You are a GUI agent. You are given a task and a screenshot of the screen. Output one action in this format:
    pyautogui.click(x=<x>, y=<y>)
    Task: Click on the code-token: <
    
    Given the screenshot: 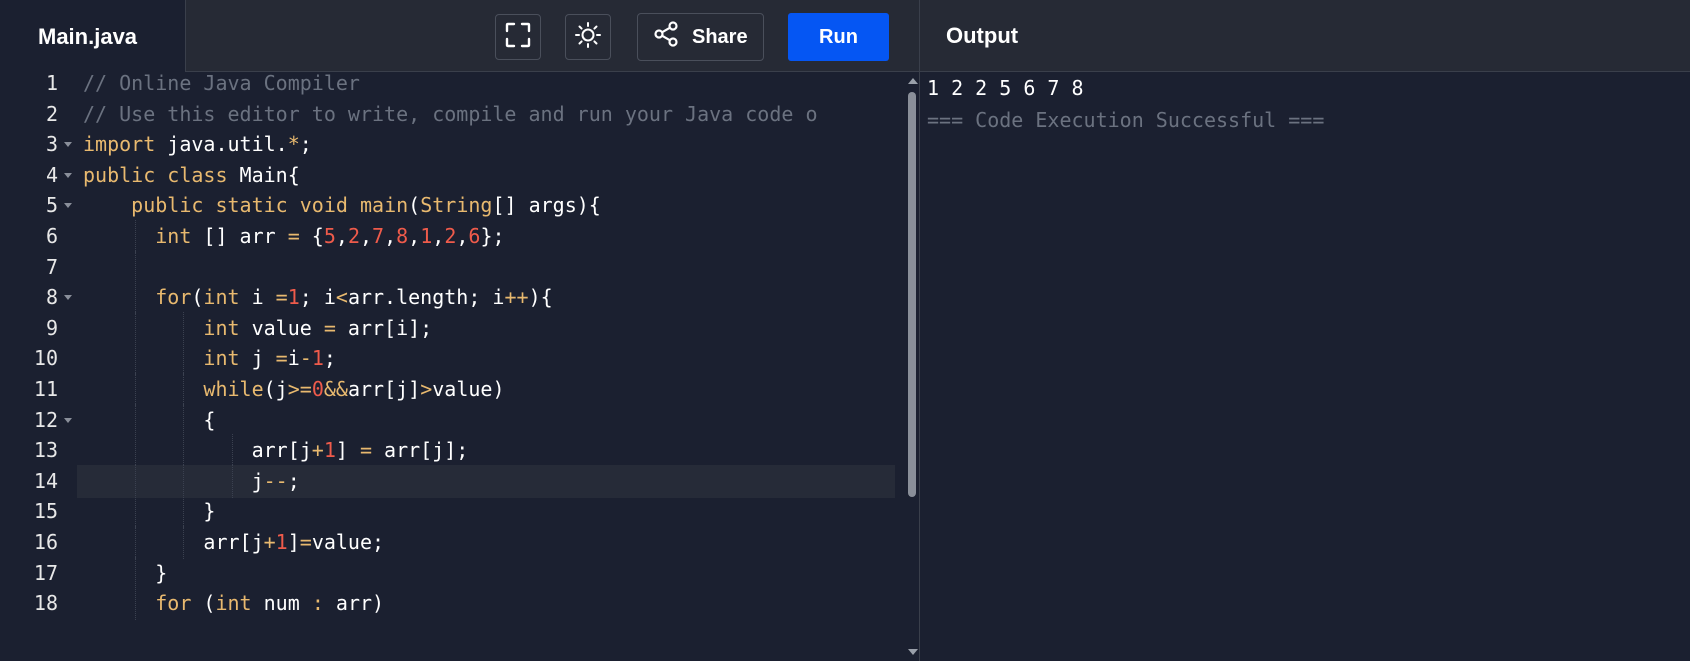 What is the action you would take?
    pyautogui.click(x=341, y=297)
    